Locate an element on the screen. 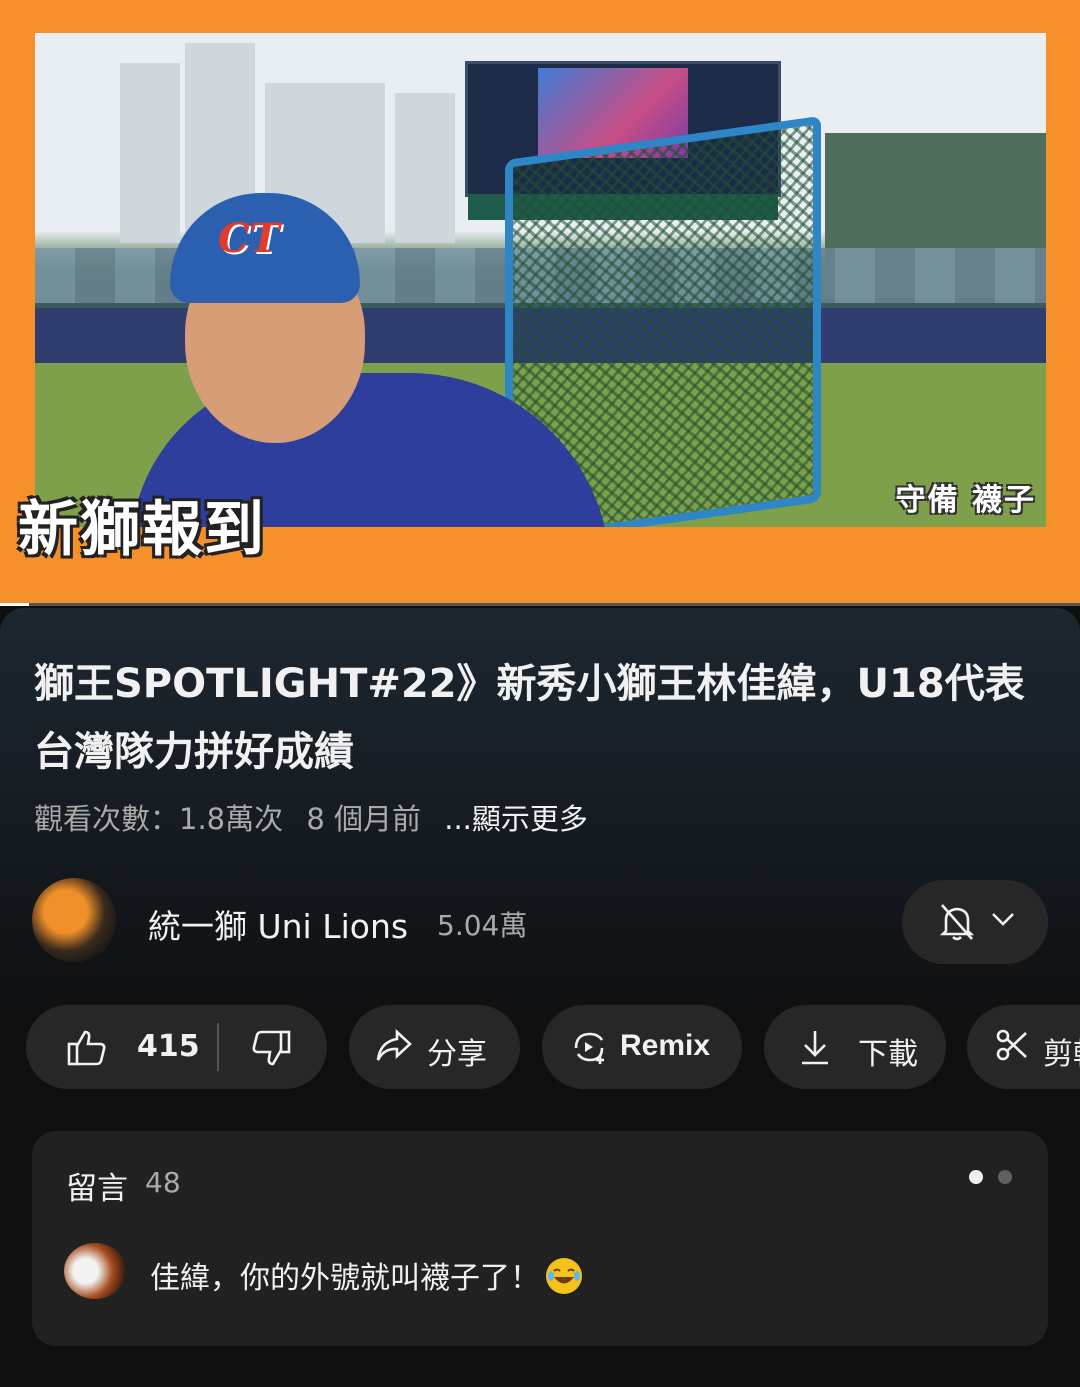 The image size is (1080, 1387). download-label: 下載 is located at coordinates (888, 1054).